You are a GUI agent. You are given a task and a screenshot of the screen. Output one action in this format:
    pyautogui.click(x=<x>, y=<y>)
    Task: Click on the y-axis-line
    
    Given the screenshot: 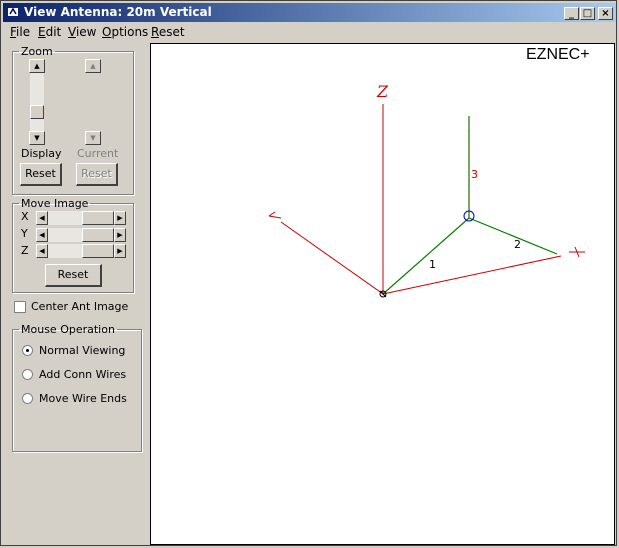 What is the action you would take?
    pyautogui.click(x=332, y=258)
    